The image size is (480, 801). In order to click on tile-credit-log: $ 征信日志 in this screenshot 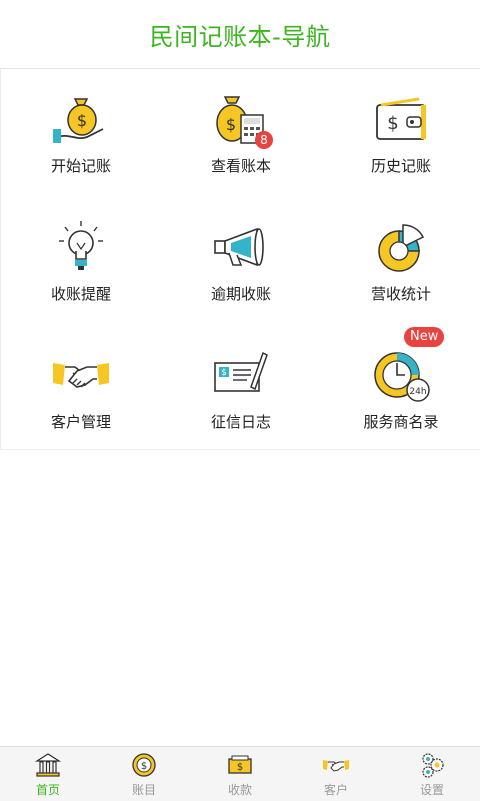, I will do `click(241, 389)`.